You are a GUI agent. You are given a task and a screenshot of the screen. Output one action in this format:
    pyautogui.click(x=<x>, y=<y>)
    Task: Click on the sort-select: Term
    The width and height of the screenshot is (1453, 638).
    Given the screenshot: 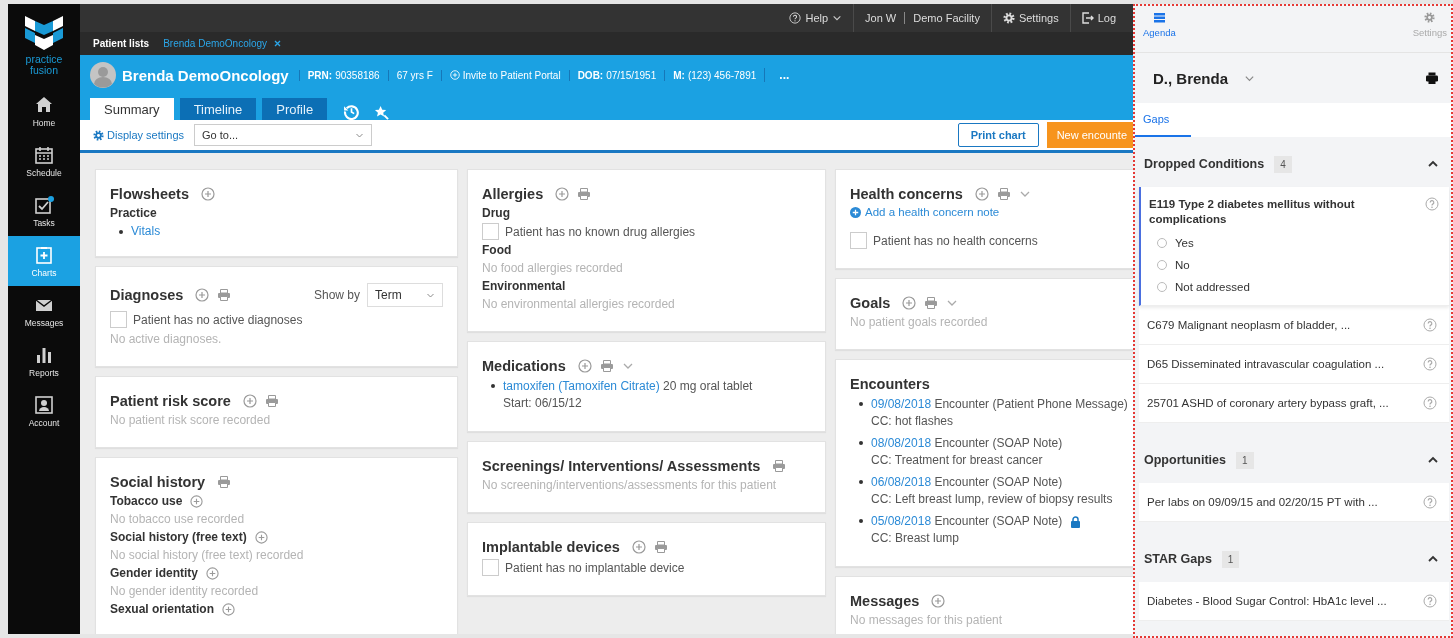 What is the action you would take?
    pyautogui.click(x=405, y=295)
    